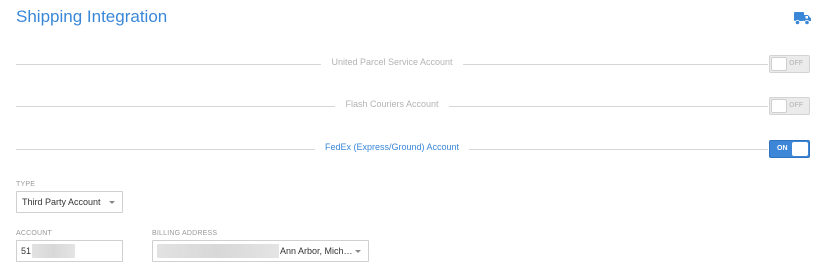  What do you see at coordinates (61, 202) in the screenshot?
I see `type-select-value: Third Party Account` at bounding box center [61, 202].